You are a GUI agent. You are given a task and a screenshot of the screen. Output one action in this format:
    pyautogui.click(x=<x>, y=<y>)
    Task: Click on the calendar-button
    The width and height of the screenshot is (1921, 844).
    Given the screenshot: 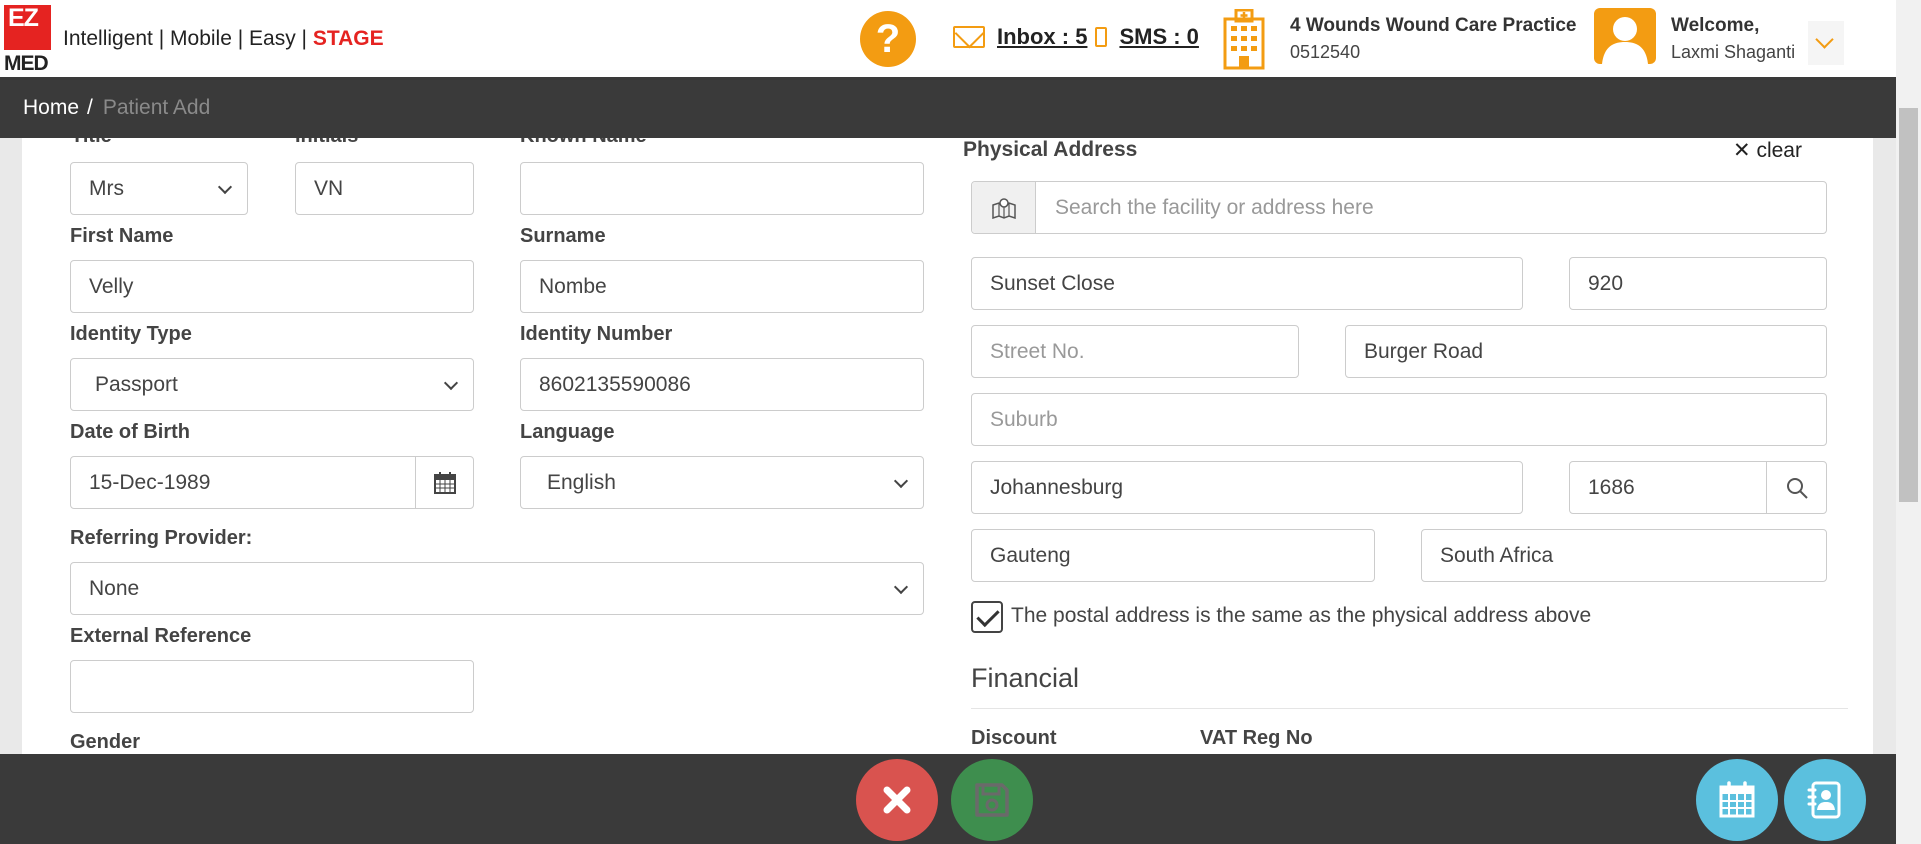 What is the action you would take?
    pyautogui.click(x=1737, y=800)
    